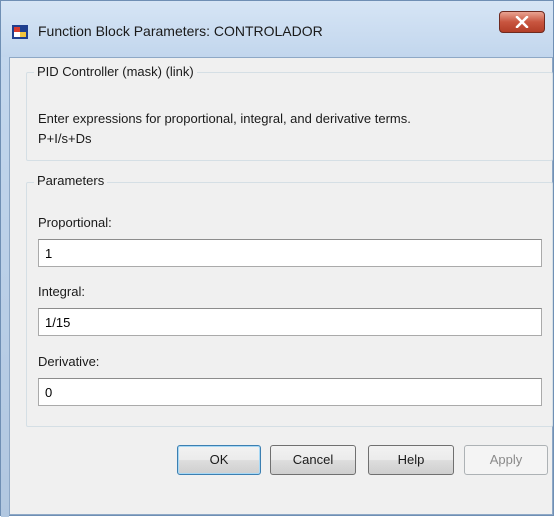 Image resolution: width=554 pixels, height=517 pixels. Describe the element at coordinates (115, 71) in the screenshot. I see `block-description-legend: PID Controller (mask) (link)` at that location.